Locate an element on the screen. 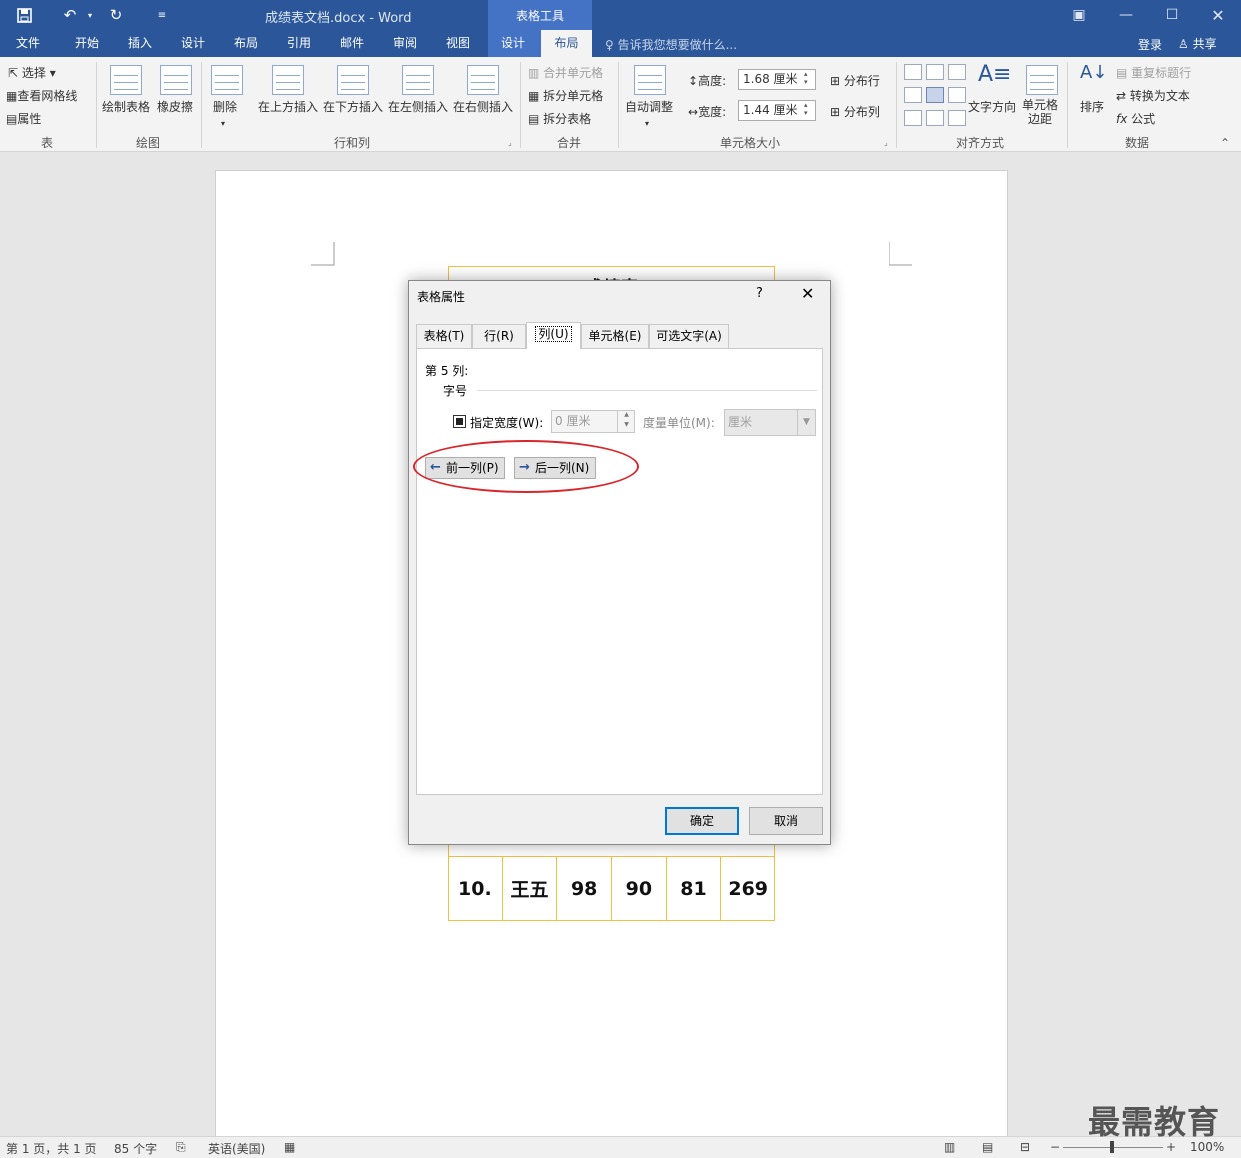 Image resolution: width=1241 pixels, height=1158 pixels. save-icon is located at coordinates (24, 15).